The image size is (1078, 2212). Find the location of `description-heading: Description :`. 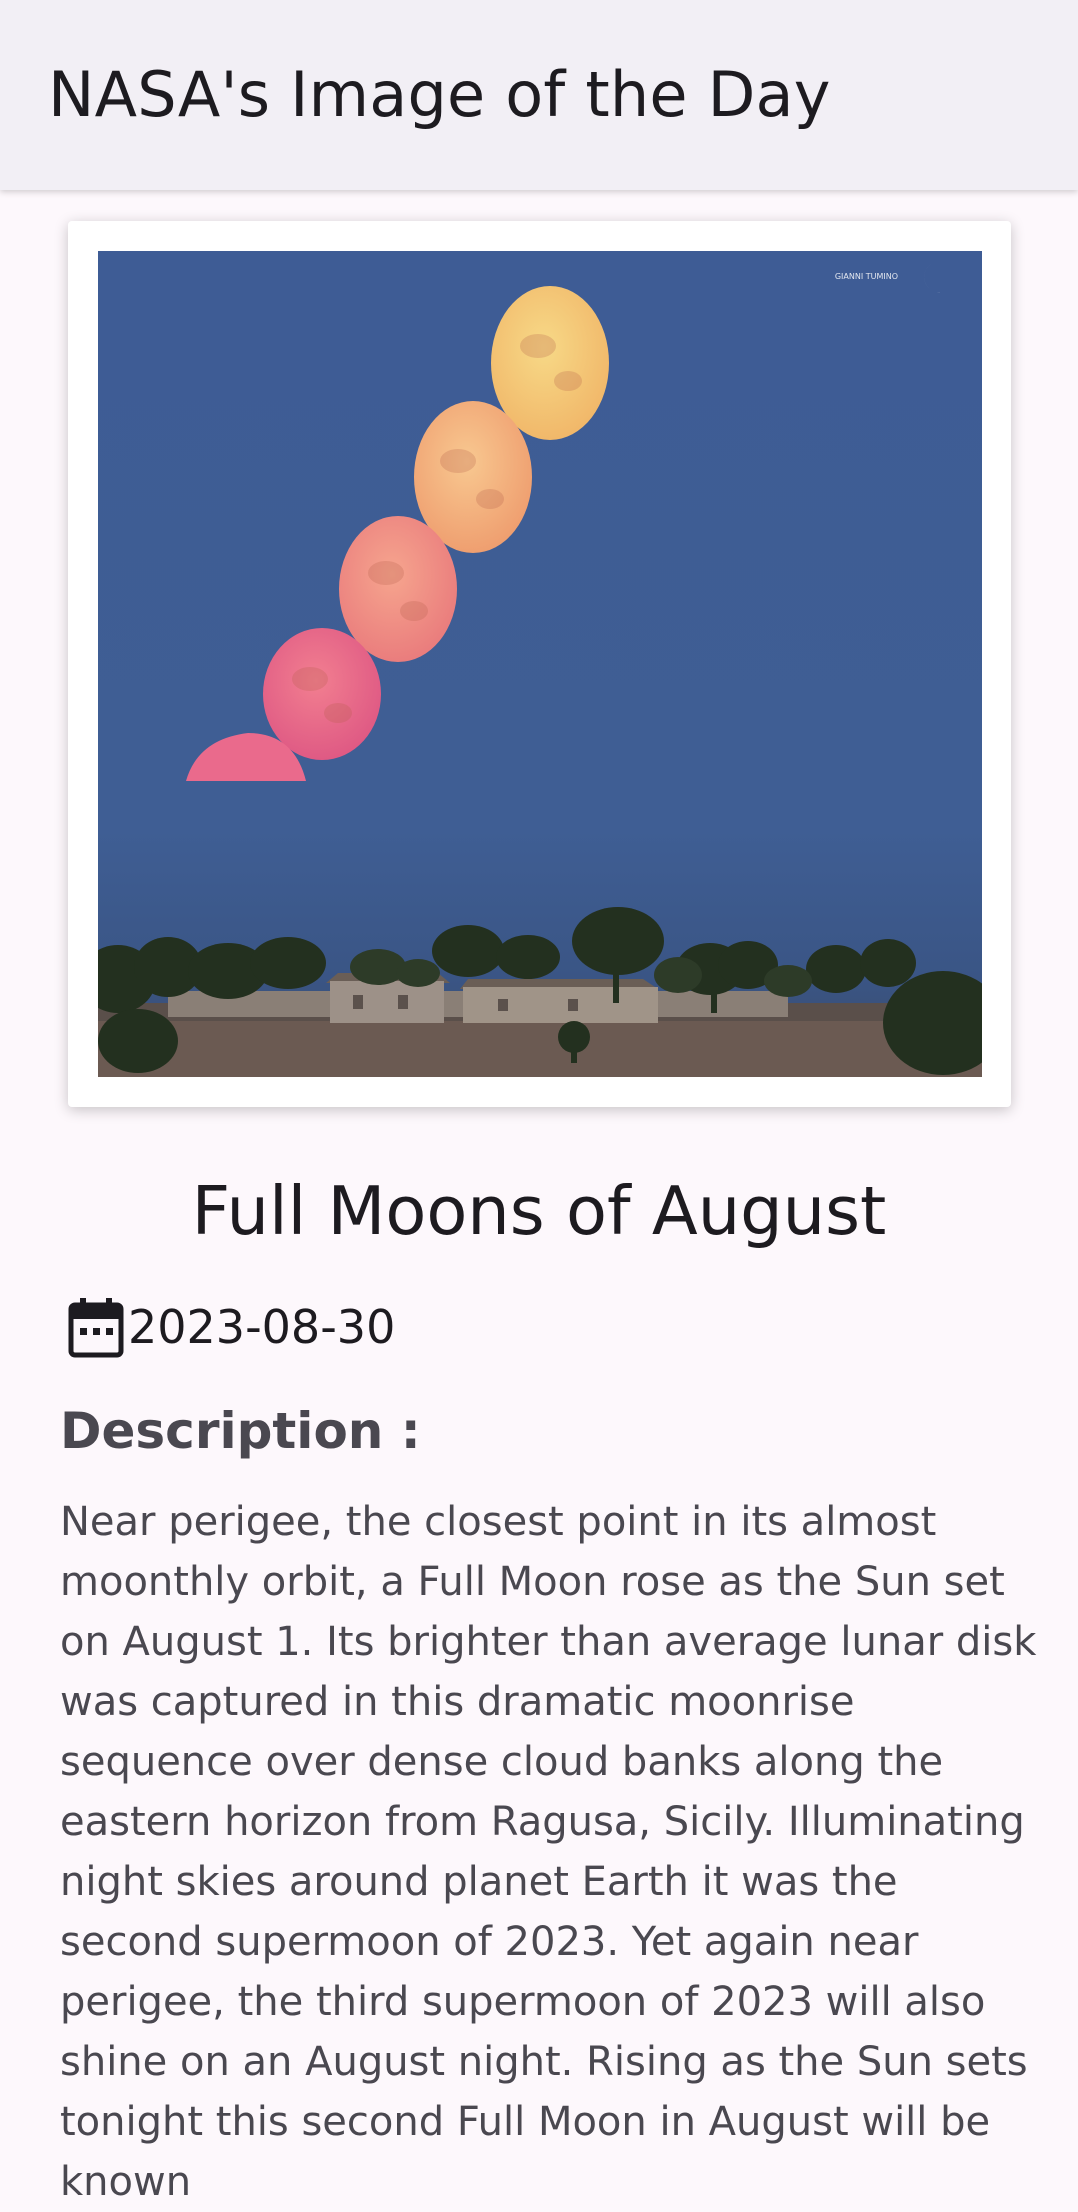

description-heading: Description : is located at coordinates (240, 1431).